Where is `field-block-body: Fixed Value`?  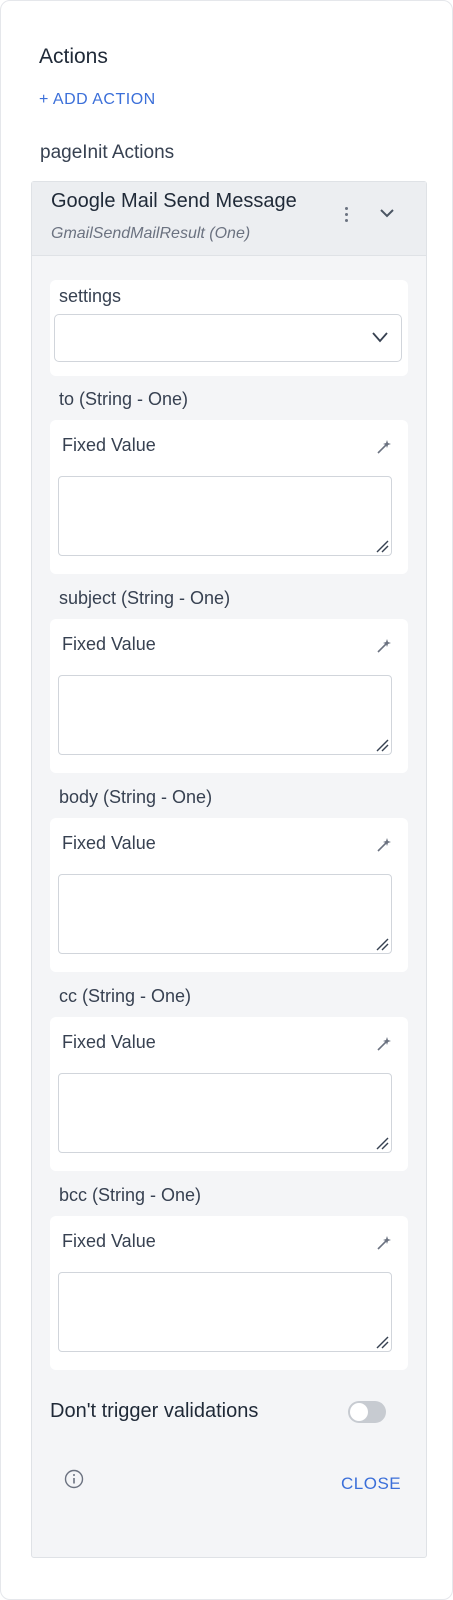
field-block-body: Fixed Value is located at coordinates (229, 895).